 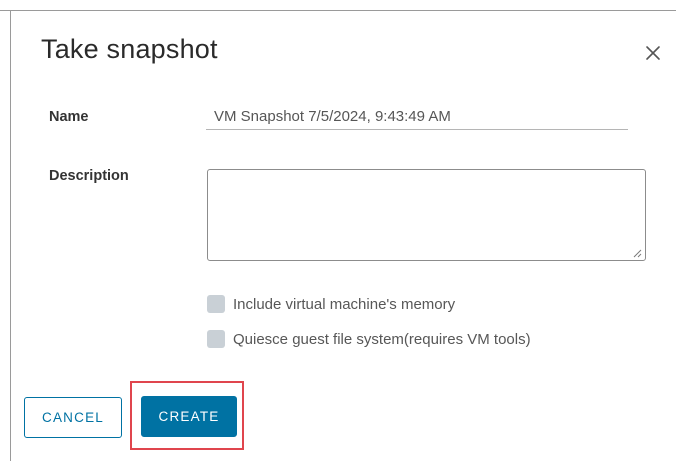 What do you see at coordinates (417, 117) in the screenshot?
I see `name-input` at bounding box center [417, 117].